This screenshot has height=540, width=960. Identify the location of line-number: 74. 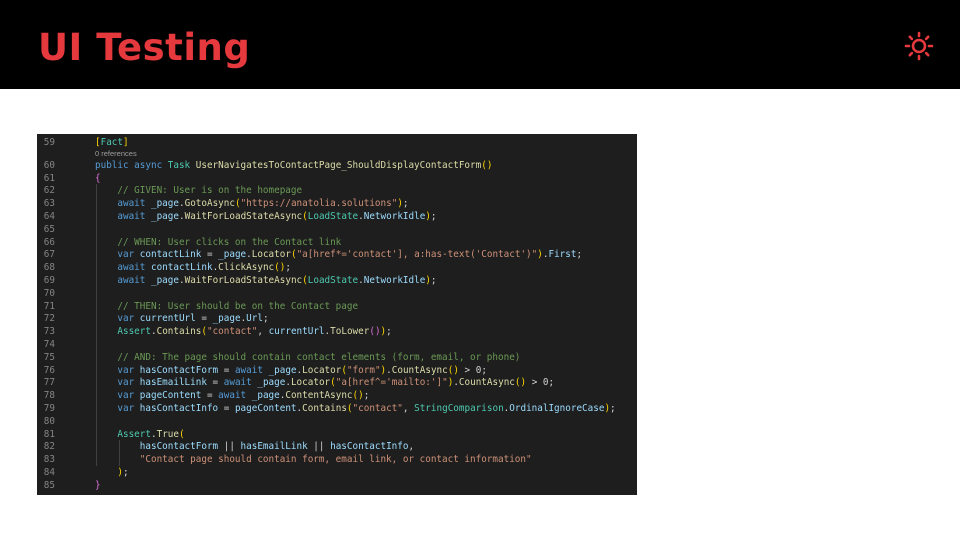
(49, 344).